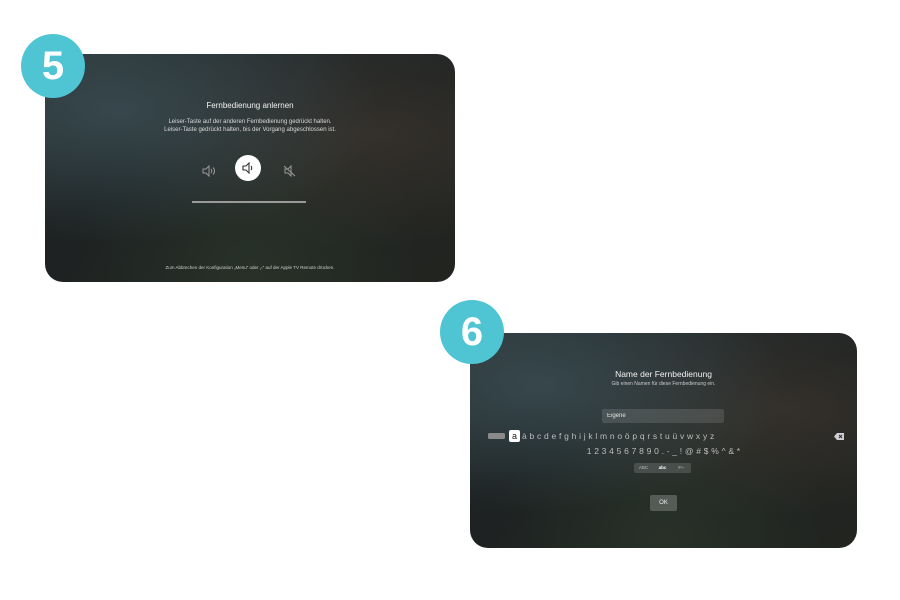 The width and height of the screenshot is (900, 600). What do you see at coordinates (663, 503) in the screenshot?
I see `ok-button: OK` at bounding box center [663, 503].